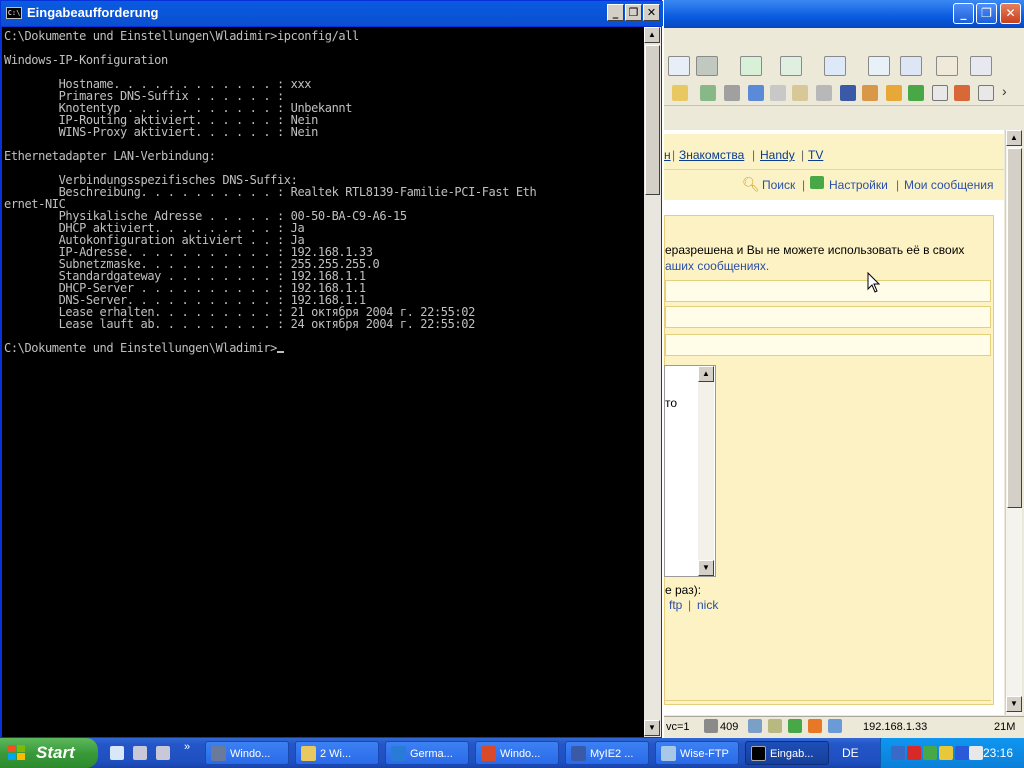  Describe the element at coordinates (652, 382) in the screenshot. I see `console-scrollbar: ▲ ▼` at that location.